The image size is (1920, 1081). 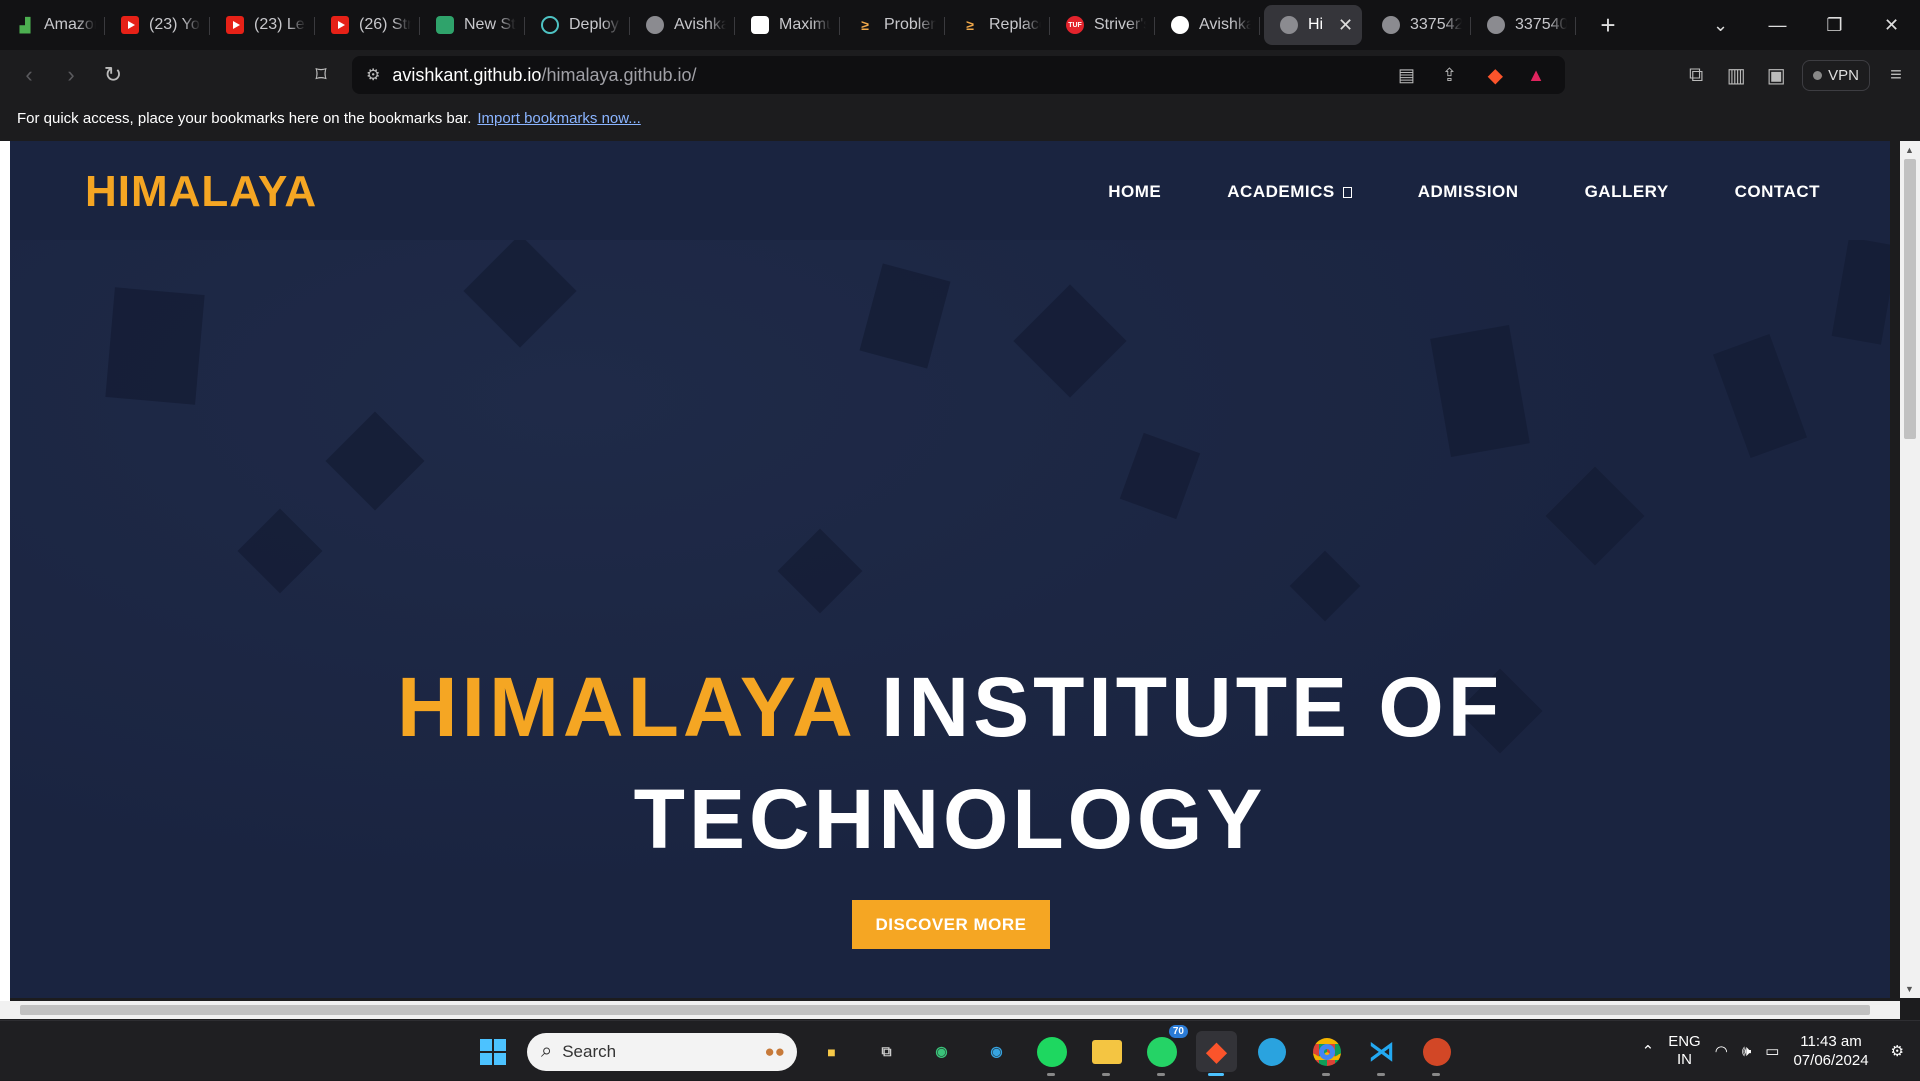 What do you see at coordinates (1381, 1053) in the screenshot?
I see `vscode-icon: ⋊` at bounding box center [1381, 1053].